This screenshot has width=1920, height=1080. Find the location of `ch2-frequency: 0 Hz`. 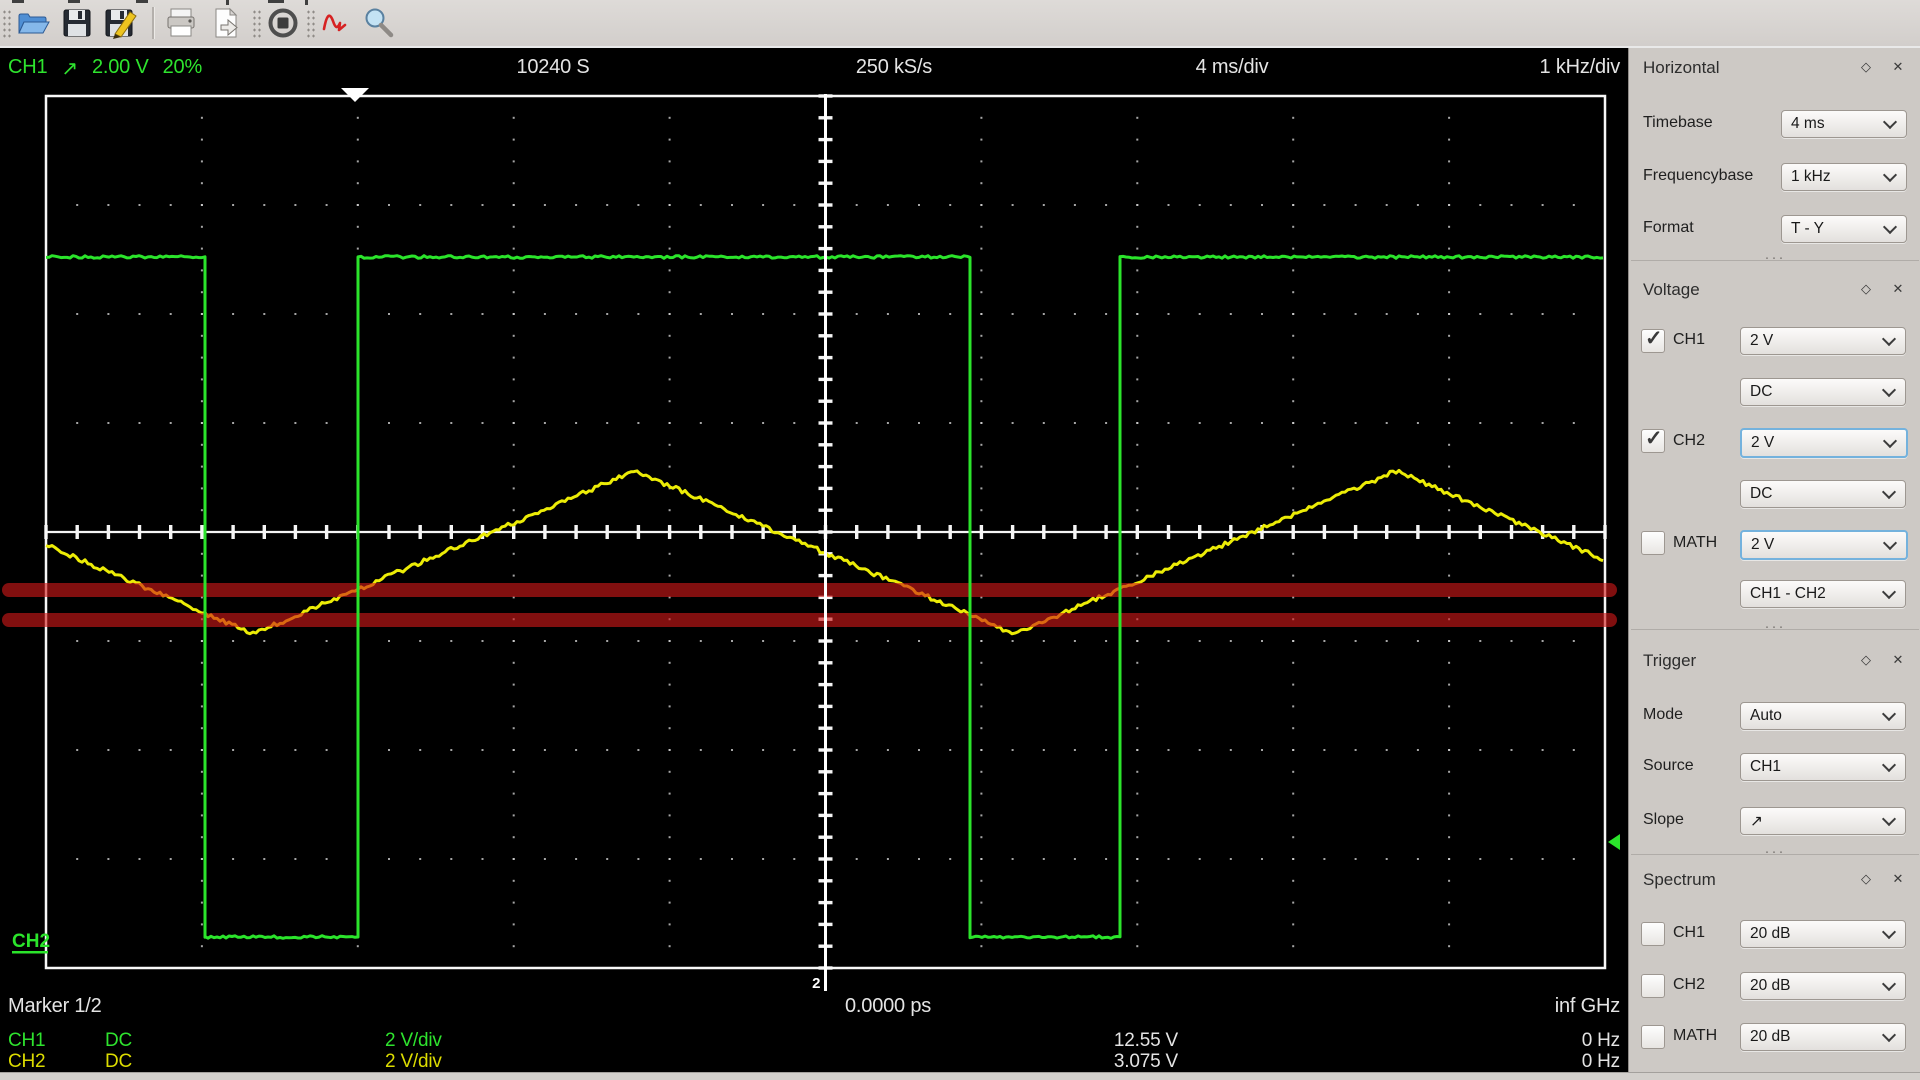

ch2-frequency: 0 Hz is located at coordinates (1600, 1061).